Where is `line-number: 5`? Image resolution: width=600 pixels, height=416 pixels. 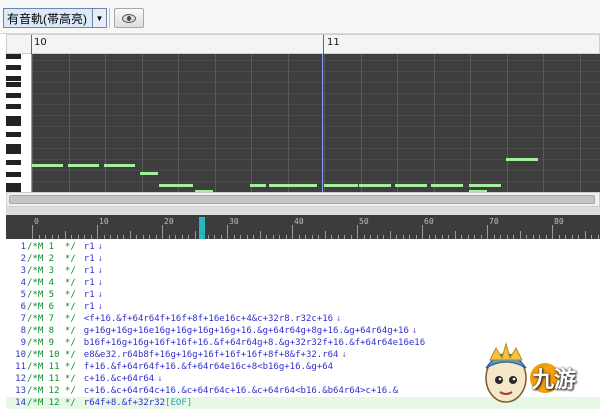 line-number: 5 is located at coordinates (23, 295).